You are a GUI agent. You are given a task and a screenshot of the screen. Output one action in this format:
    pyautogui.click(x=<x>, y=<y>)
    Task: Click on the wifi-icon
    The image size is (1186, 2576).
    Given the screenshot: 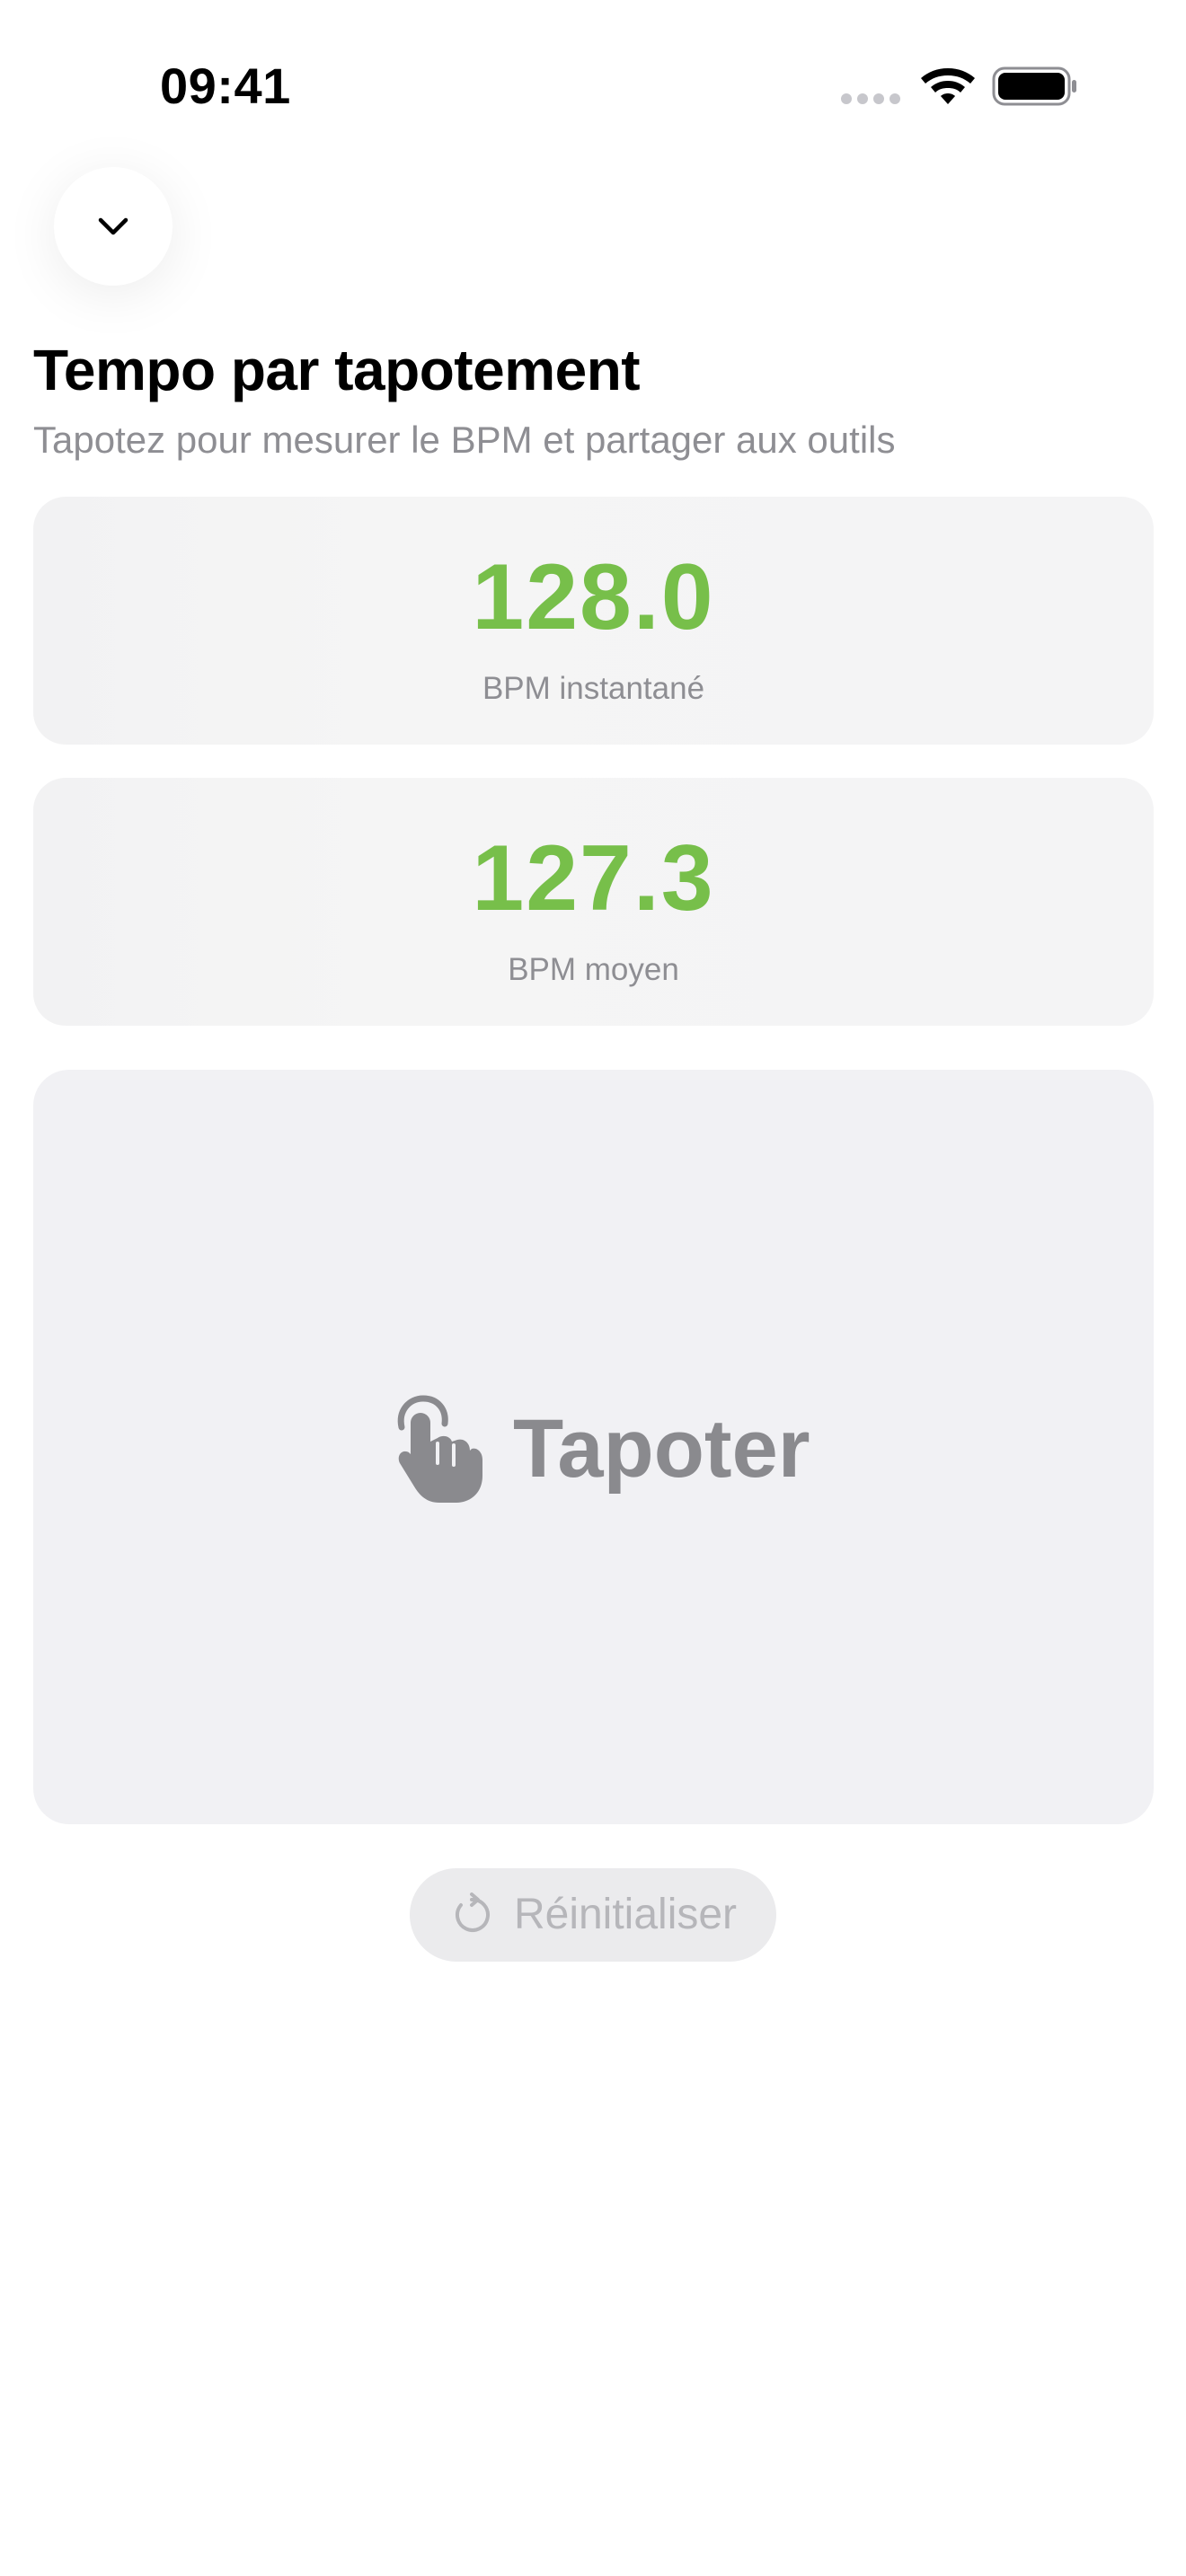 What is the action you would take?
    pyautogui.click(x=948, y=85)
    